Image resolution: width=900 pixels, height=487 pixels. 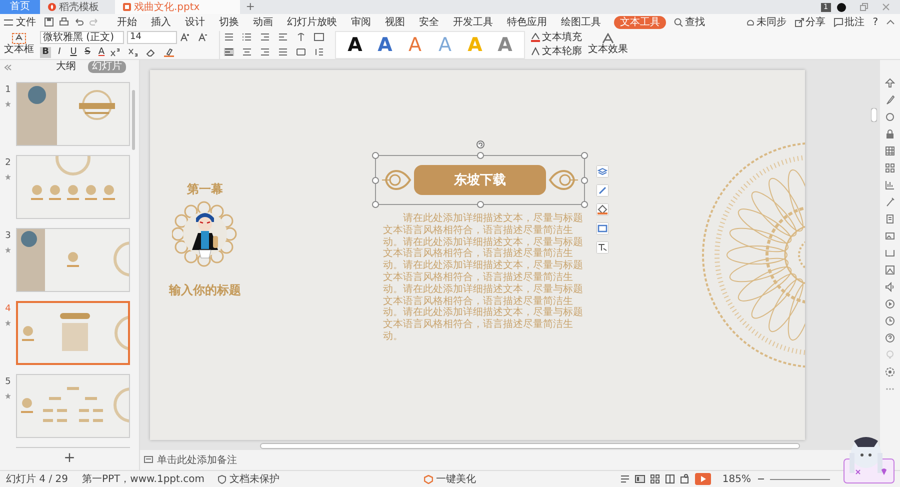 What do you see at coordinates (395, 22) in the screenshot?
I see `menu-tab: 视图` at bounding box center [395, 22].